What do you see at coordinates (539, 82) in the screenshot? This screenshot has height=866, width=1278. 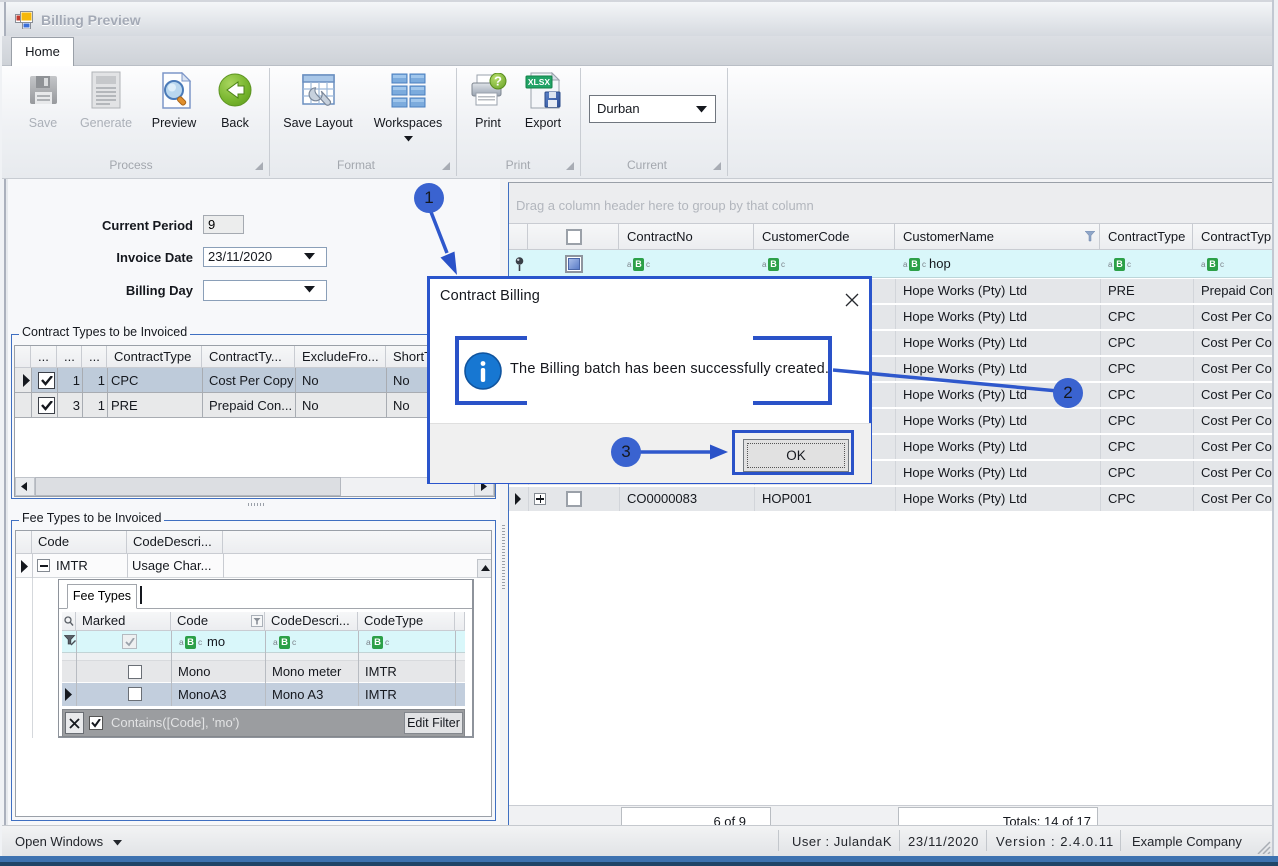 I see `svg-text: XLSX` at bounding box center [539, 82].